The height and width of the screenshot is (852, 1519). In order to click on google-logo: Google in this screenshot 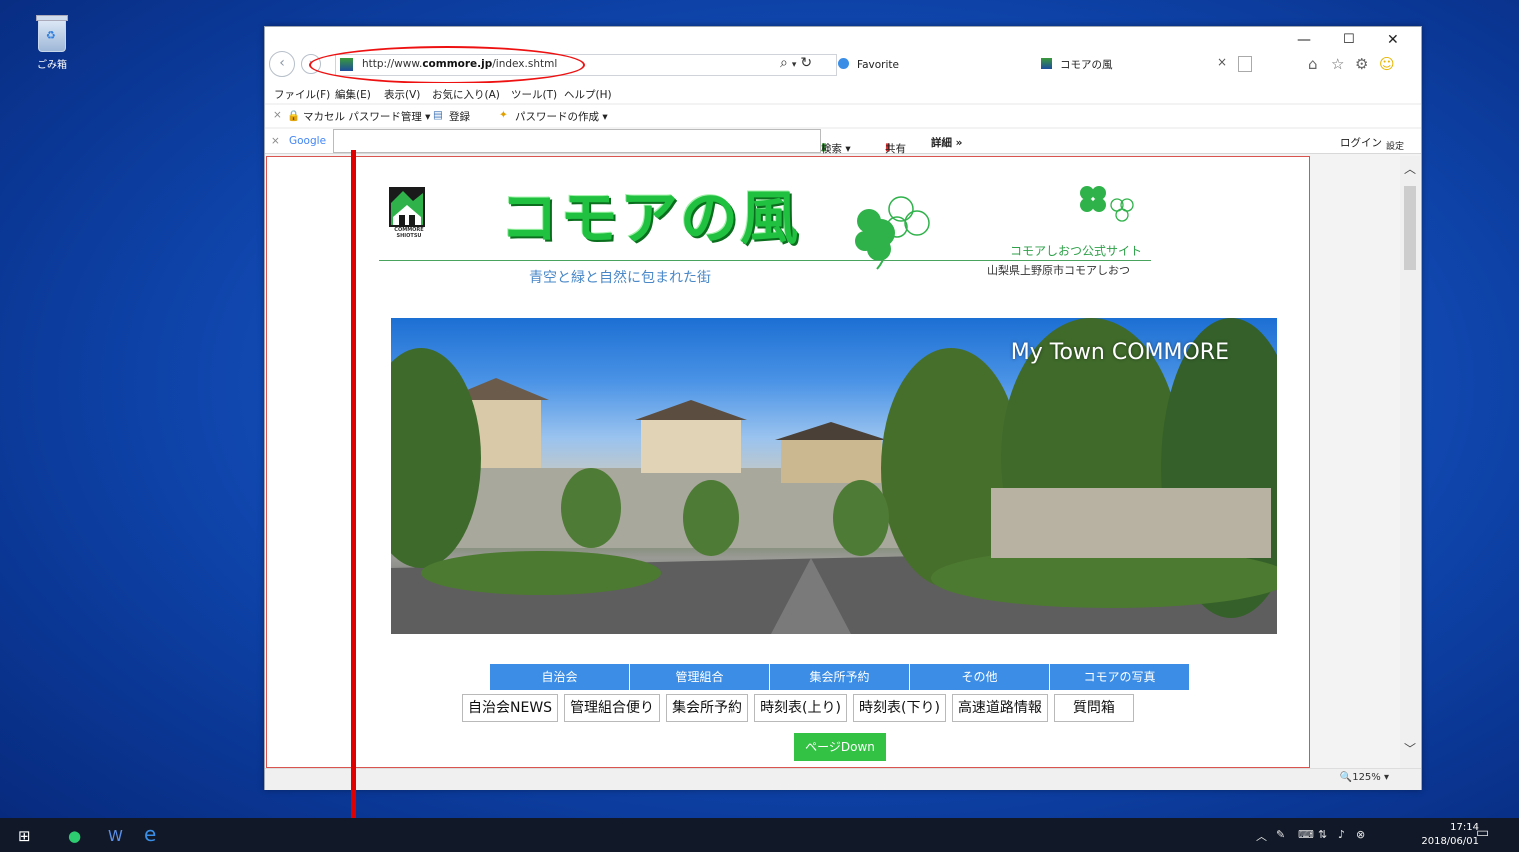, I will do `click(308, 141)`.